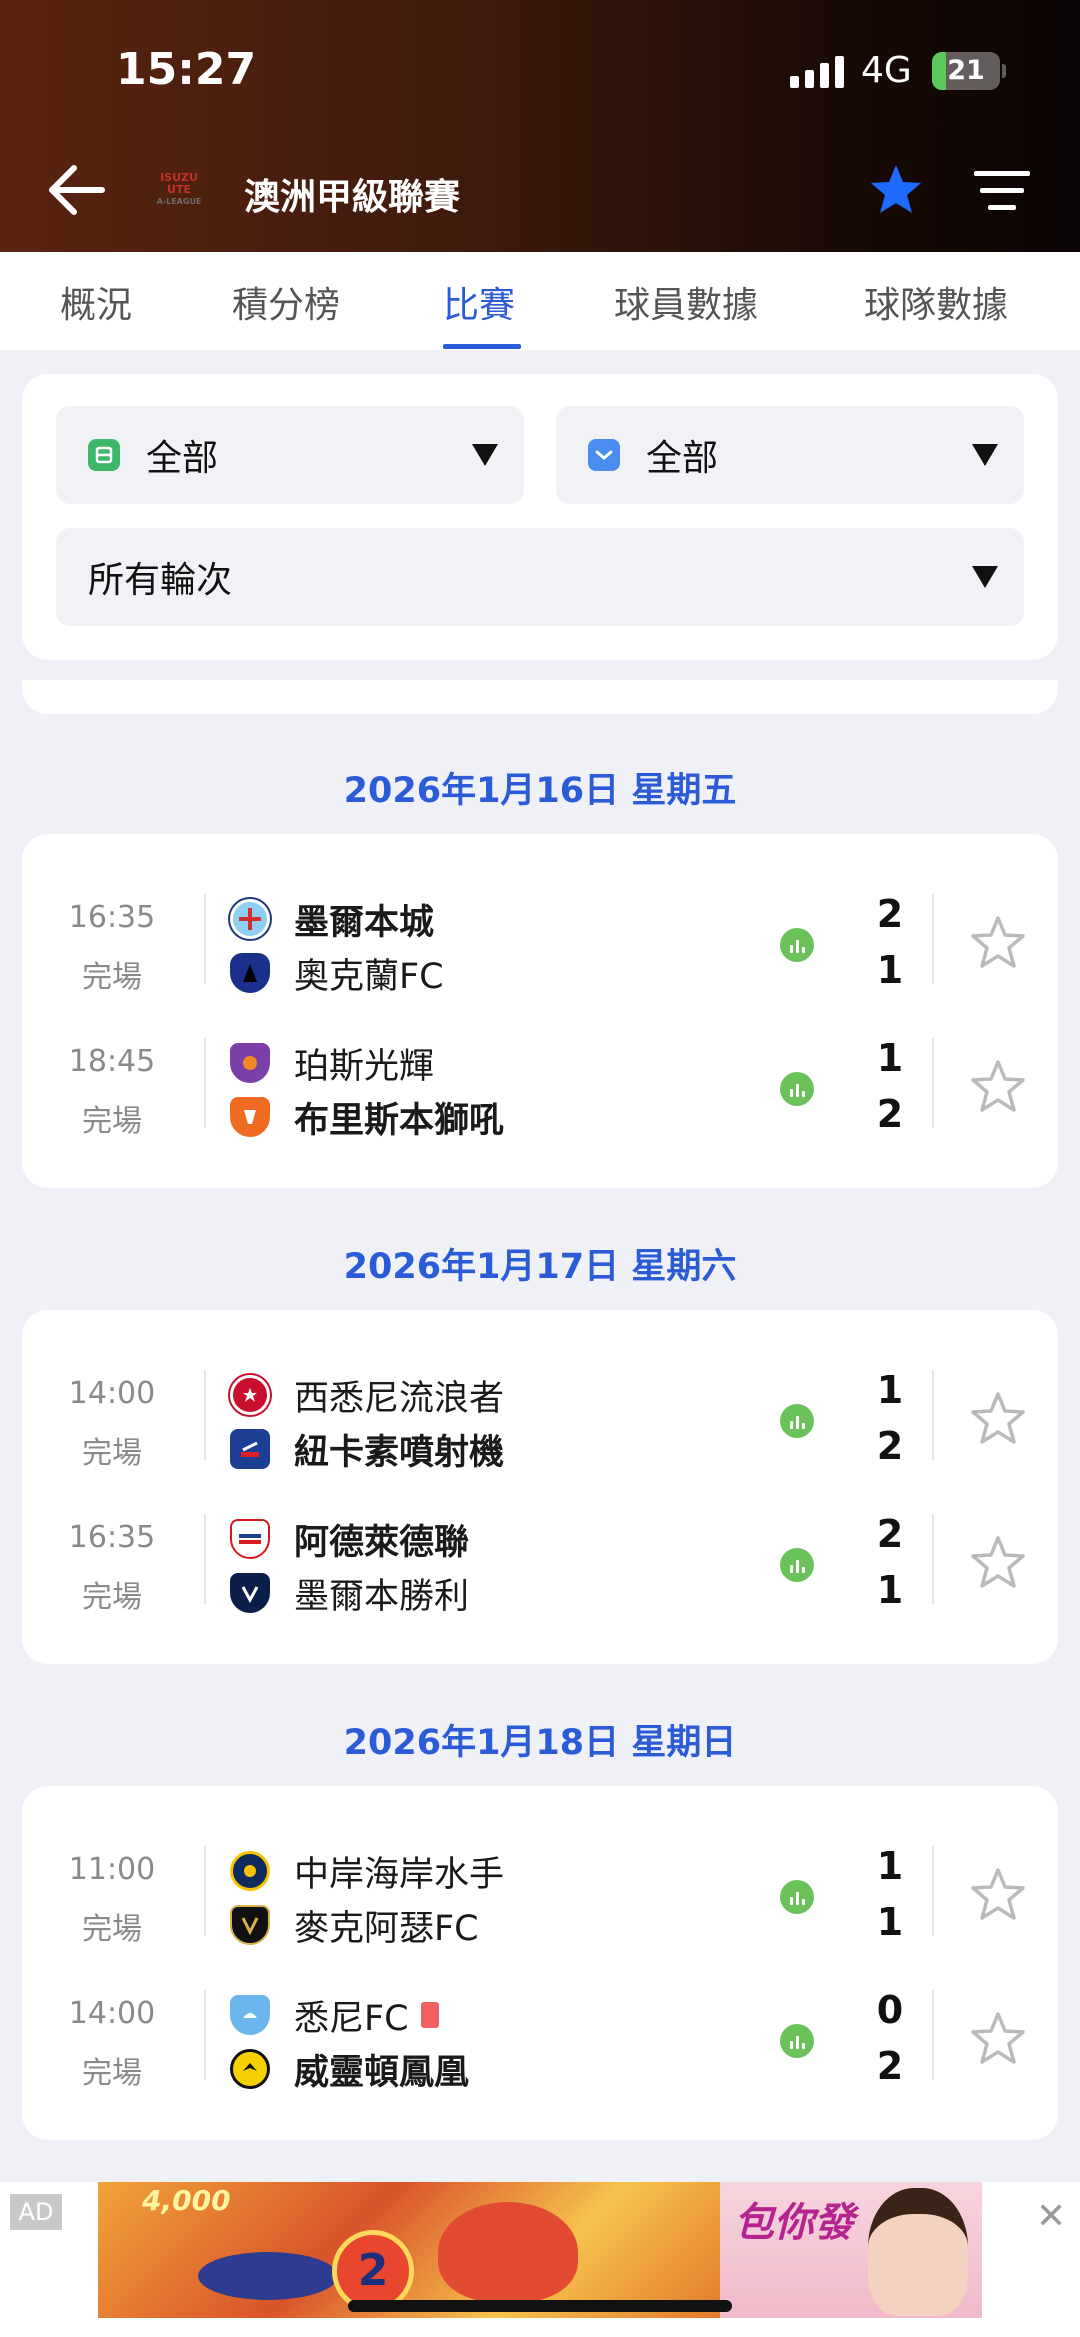  I want to click on network-type: 4G, so click(886, 70).